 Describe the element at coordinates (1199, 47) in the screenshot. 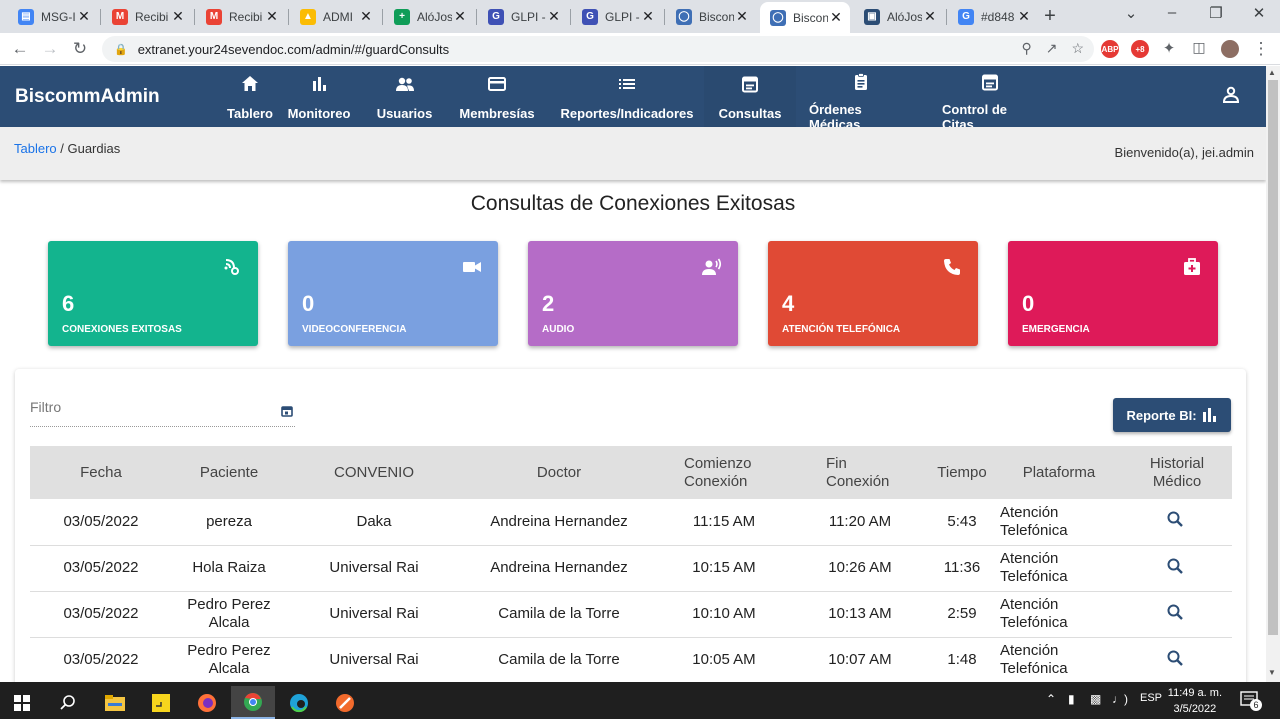

I see `sidepanel-icon: ◫` at that location.